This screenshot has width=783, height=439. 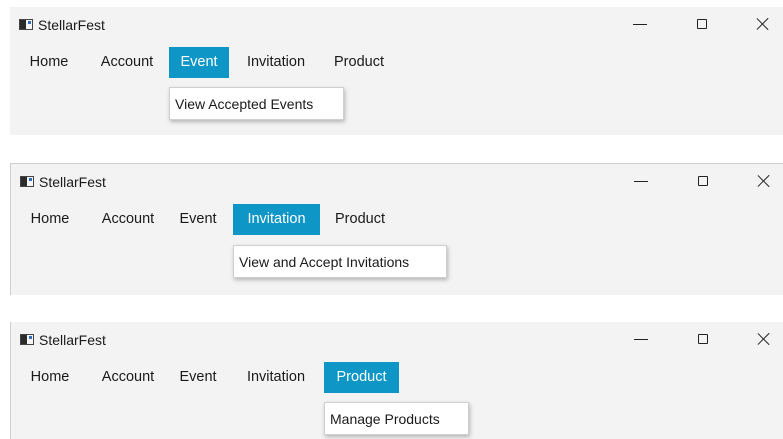 What do you see at coordinates (340, 261) in the screenshot?
I see `menu-item-view-and-accept-invitations: View and Accept Invitations` at bounding box center [340, 261].